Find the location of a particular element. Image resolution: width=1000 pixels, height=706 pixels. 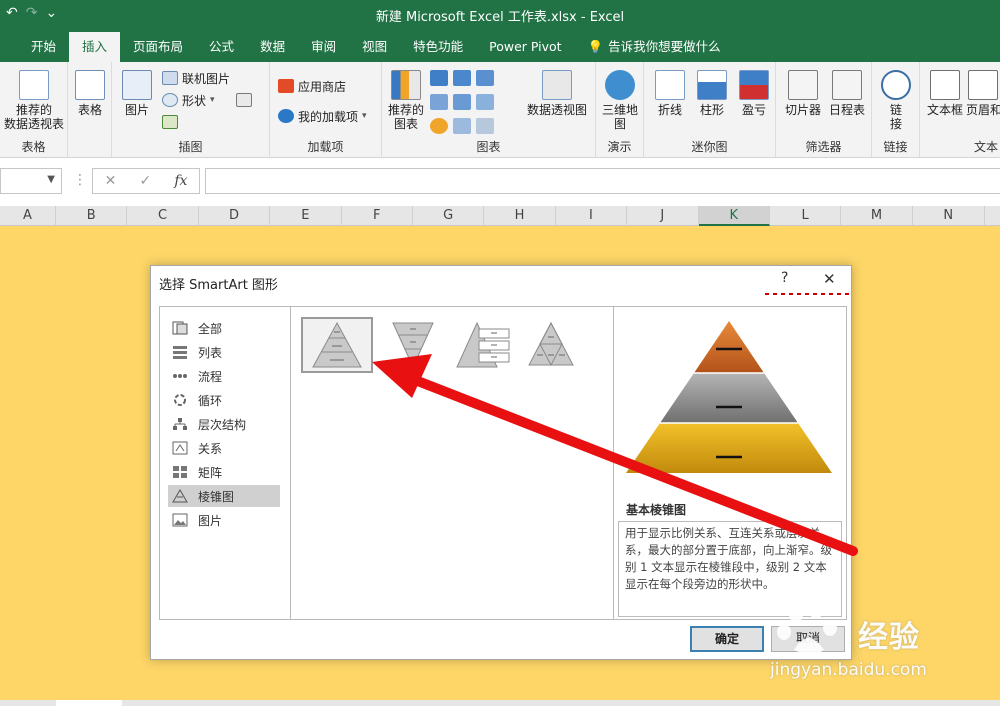

category-relationship: 关系 is located at coordinates (224, 448).